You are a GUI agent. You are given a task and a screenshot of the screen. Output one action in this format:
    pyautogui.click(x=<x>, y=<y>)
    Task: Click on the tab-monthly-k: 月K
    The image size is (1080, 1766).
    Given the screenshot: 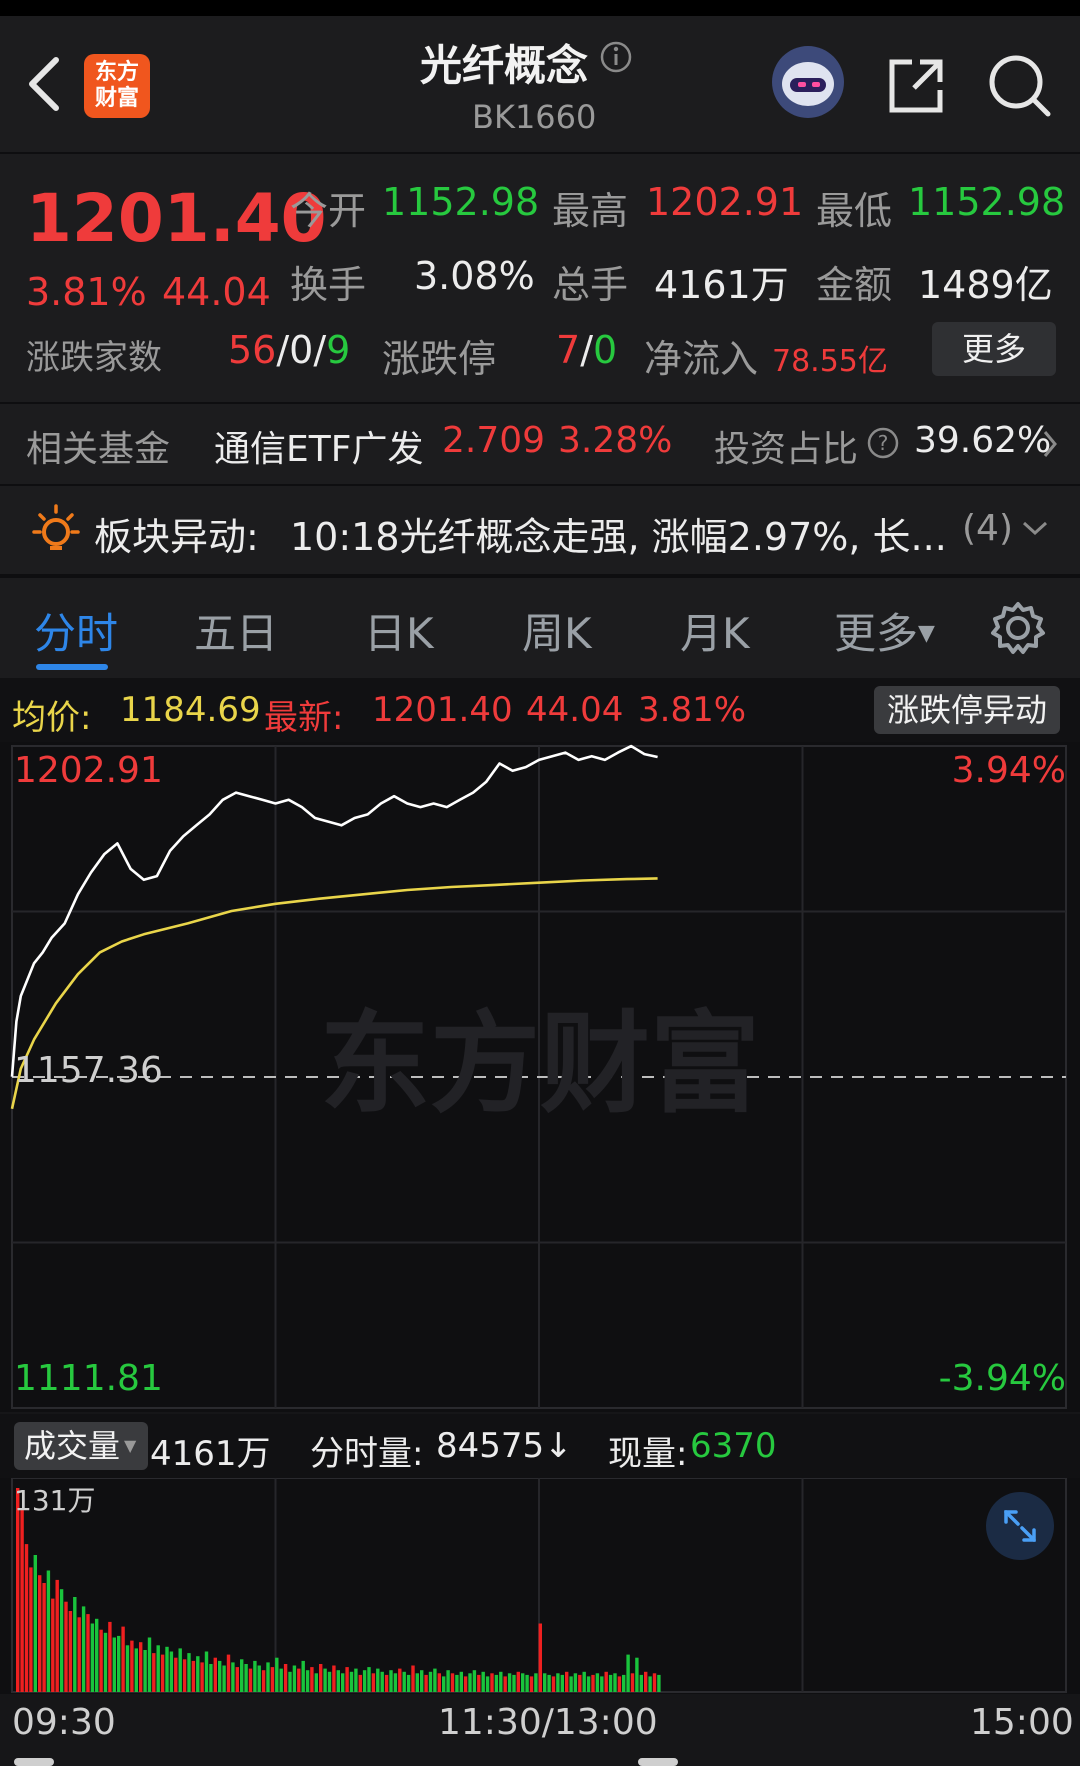 What is the action you would take?
    pyautogui.click(x=715, y=630)
    